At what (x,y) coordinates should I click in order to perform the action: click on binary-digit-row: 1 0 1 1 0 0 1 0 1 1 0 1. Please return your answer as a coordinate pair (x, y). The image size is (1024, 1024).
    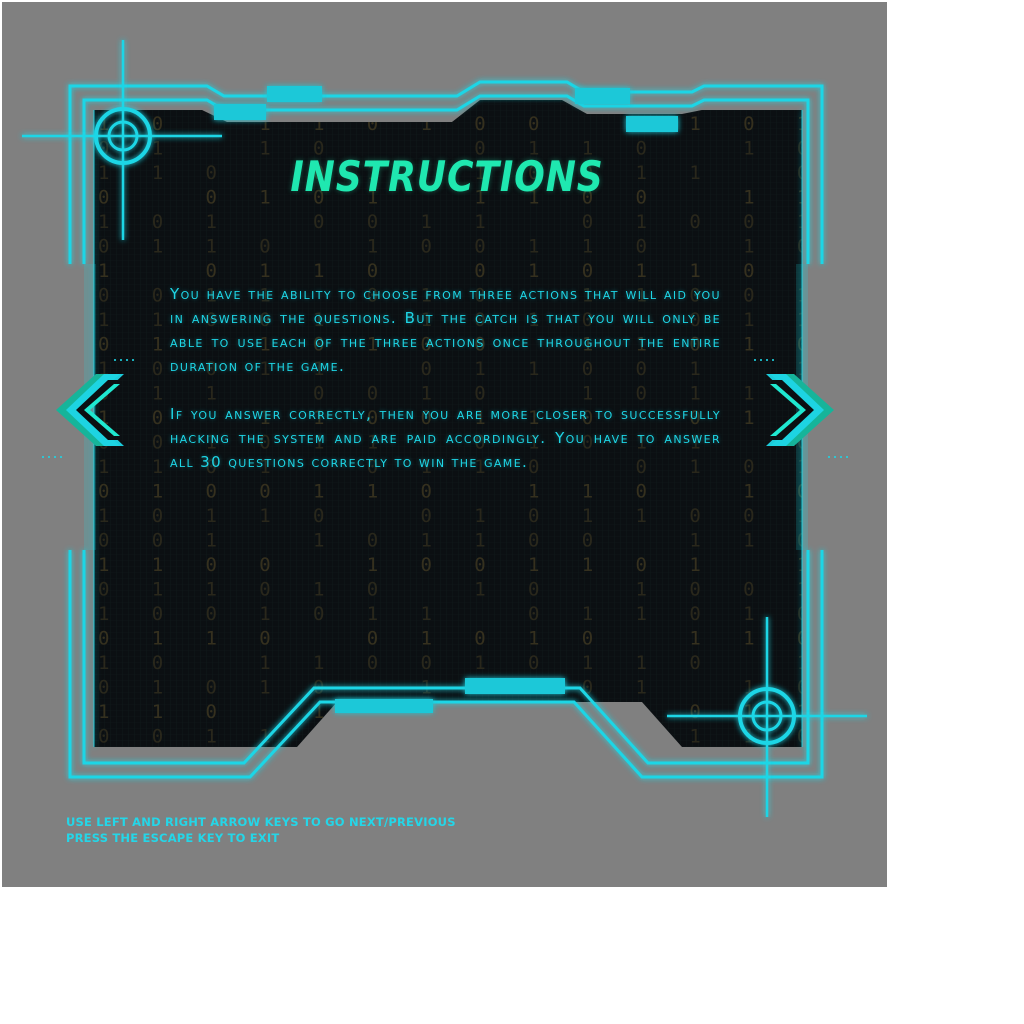
    Looking at the image, I should click on (454, 663).